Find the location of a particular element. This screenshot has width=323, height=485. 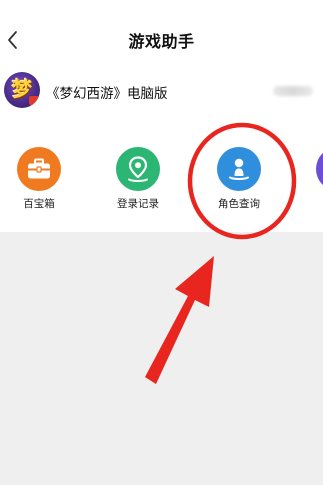

tool-label: 角色查询 is located at coordinates (239, 204).